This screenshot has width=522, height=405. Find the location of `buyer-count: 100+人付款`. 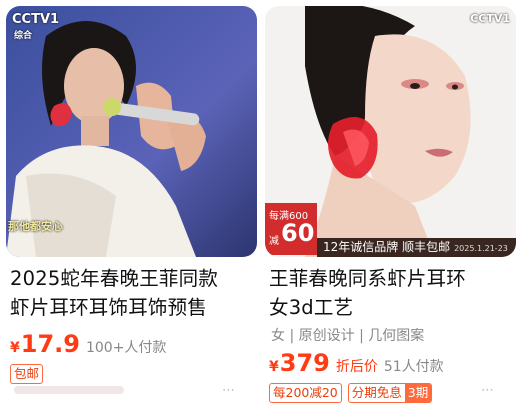

buyer-count: 100+人付款 is located at coordinates (126, 348).